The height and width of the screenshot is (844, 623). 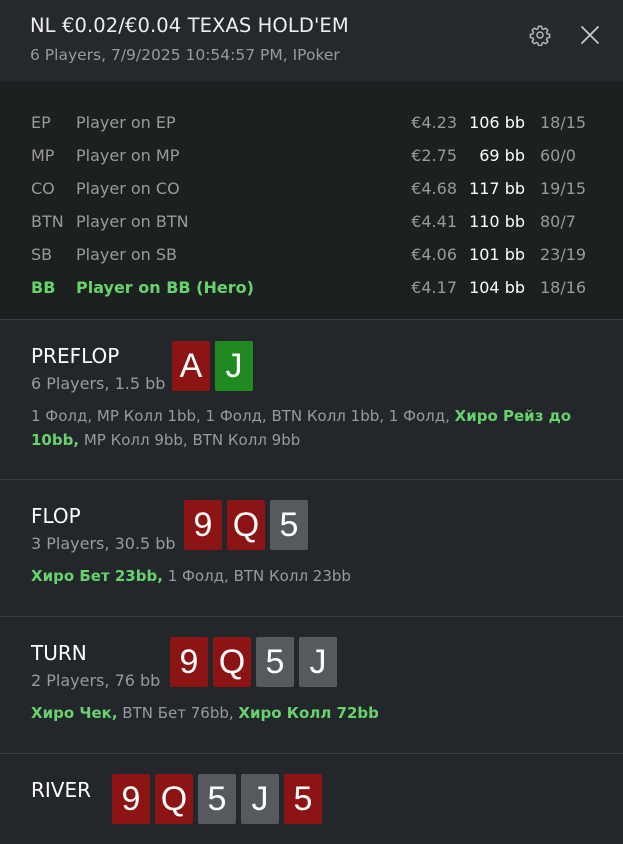 What do you see at coordinates (311, 162) in the screenshot?
I see `player-row-mp: MP Player on MP €2.75 69 bb 60/0` at bounding box center [311, 162].